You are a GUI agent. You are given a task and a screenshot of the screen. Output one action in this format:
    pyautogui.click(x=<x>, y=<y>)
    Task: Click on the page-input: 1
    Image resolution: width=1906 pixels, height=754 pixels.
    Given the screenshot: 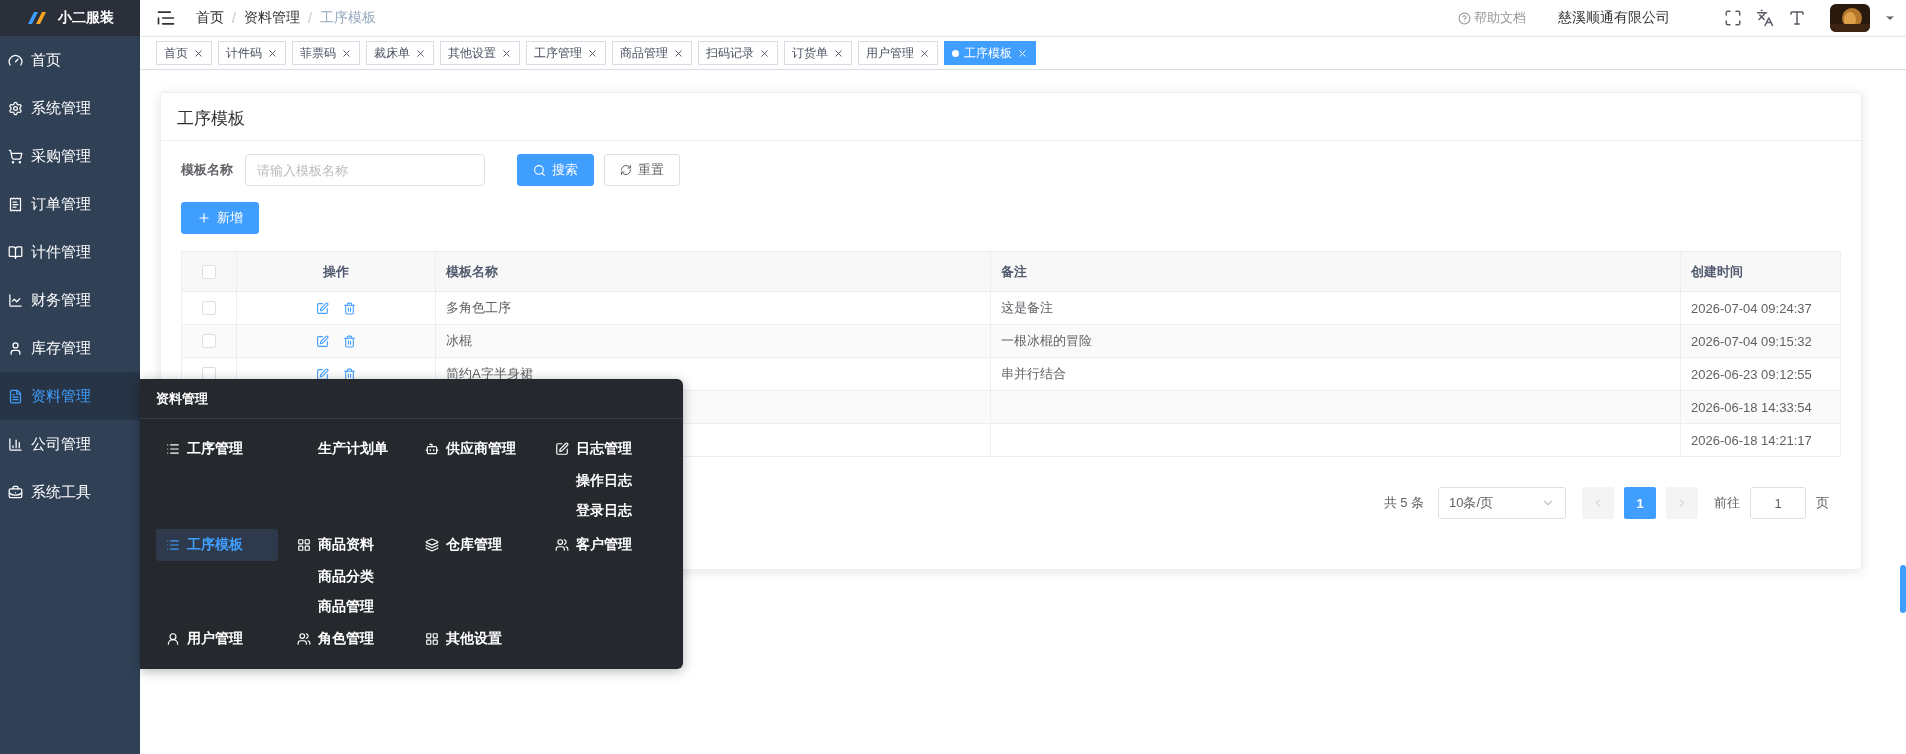 What is the action you would take?
    pyautogui.click(x=1778, y=503)
    